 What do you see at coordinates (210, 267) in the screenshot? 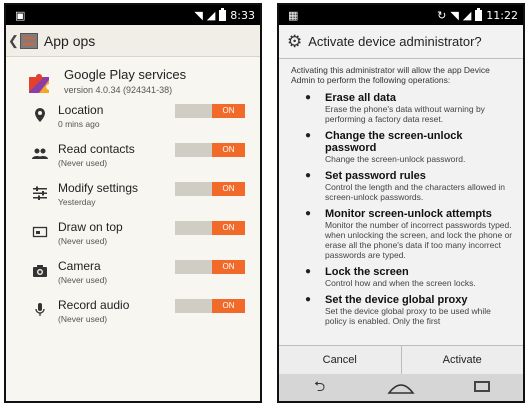
I see `camera-toggle: ON` at bounding box center [210, 267].